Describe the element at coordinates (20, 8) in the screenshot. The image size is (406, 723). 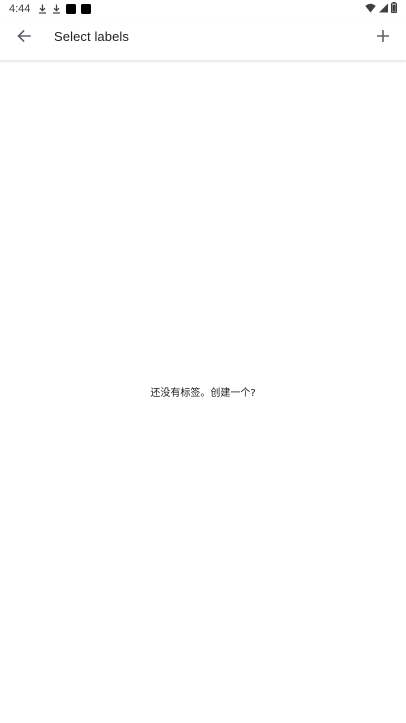
I see `status-time: 4:44` at that location.